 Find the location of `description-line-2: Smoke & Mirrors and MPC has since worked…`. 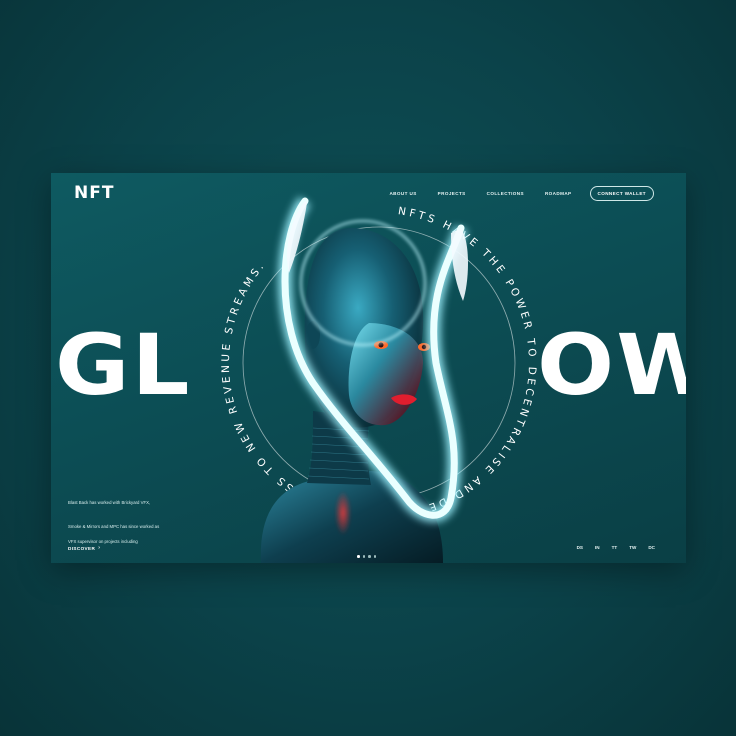

description-line-2: Smoke & Mirrors and MPC has since worked… is located at coordinates (114, 526).